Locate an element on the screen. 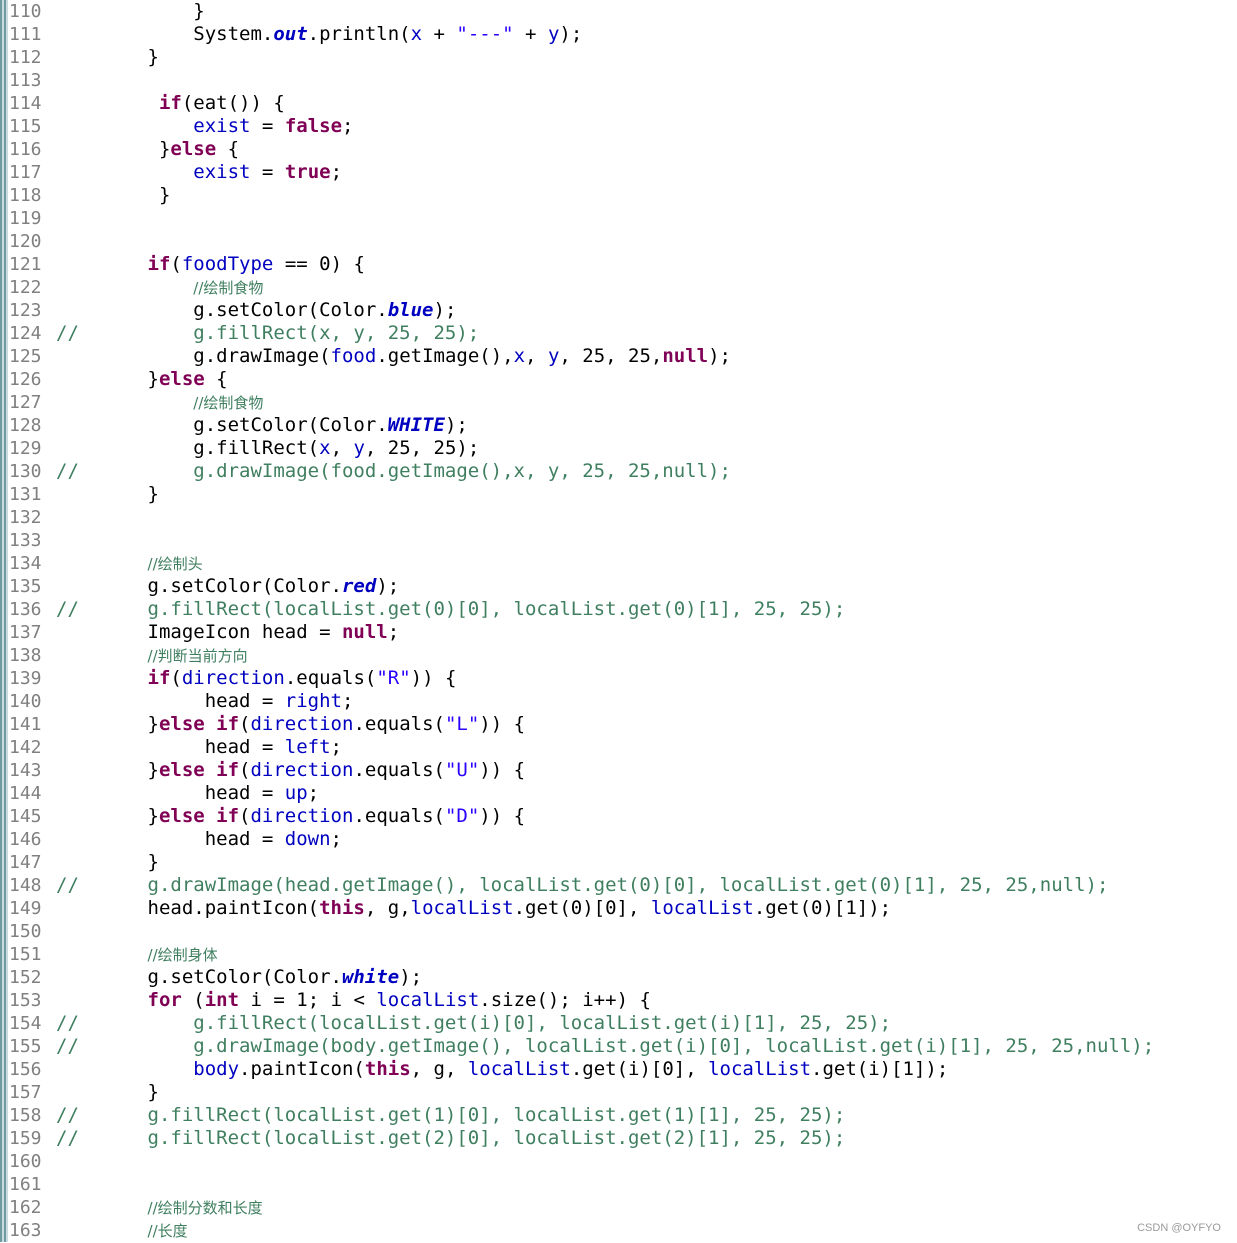 The image size is (1237, 1243). code-line: 163 //长度 is located at coordinates (618, 1230).